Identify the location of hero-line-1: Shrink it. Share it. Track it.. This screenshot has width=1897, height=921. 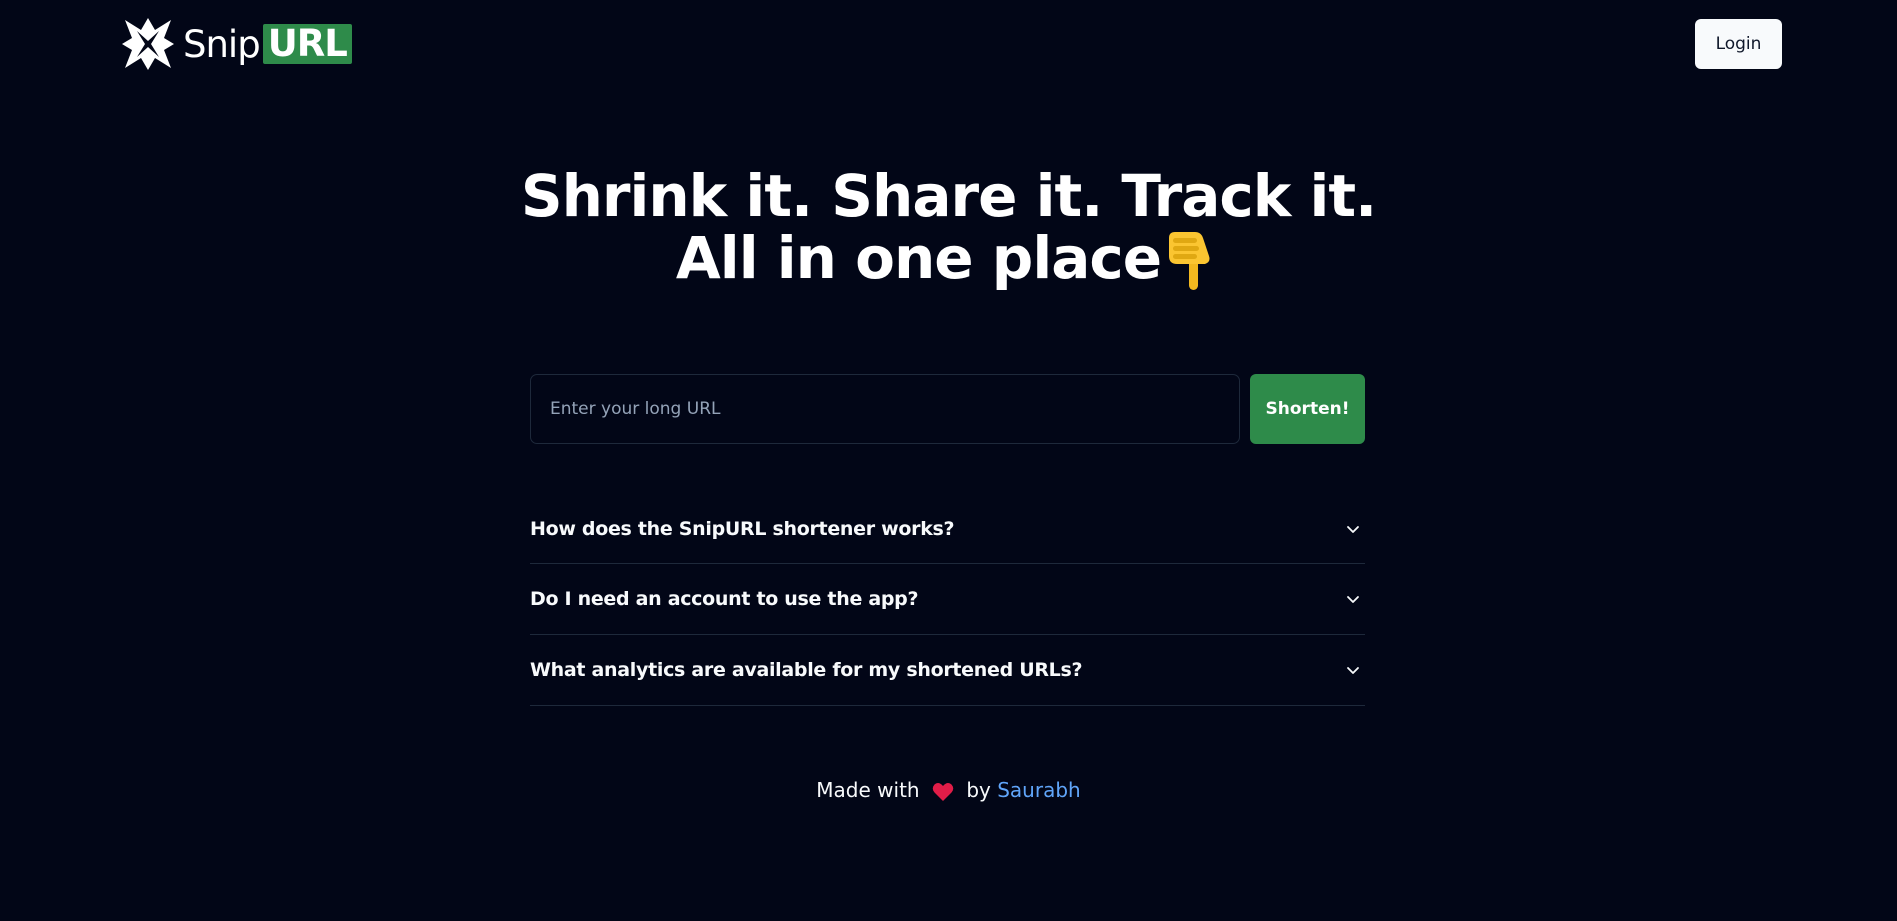
(948, 196).